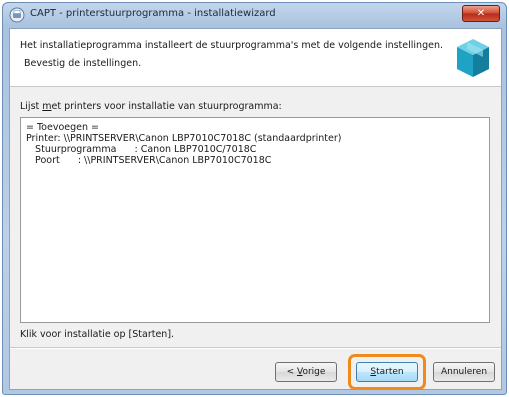 Image resolution: width=509 pixels, height=397 pixels. Describe the element at coordinates (473, 58) in the screenshot. I see `package-icon` at that location.